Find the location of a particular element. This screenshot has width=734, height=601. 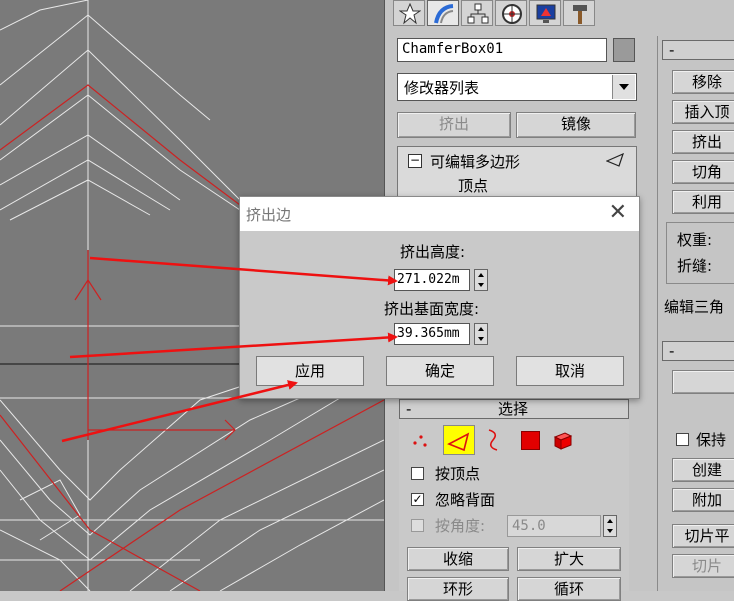

tab-motion is located at coordinates (511, 13).